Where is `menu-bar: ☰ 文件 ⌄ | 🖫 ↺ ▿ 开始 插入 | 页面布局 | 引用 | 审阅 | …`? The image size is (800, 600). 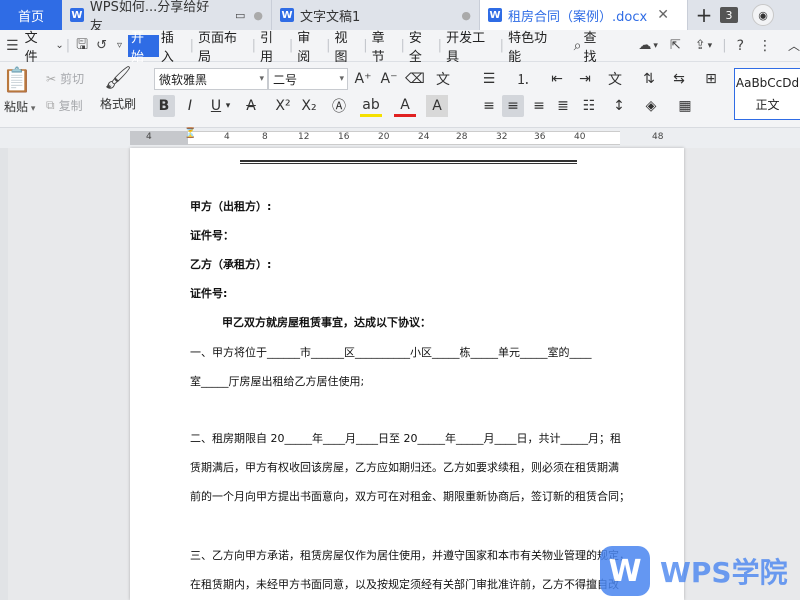
menu-bar: ☰ 文件 ⌄ | 🖫 ↺ ▿ 开始 插入 | 页面布局 | 引用 | 审阅 | … is located at coordinates (400, 47).